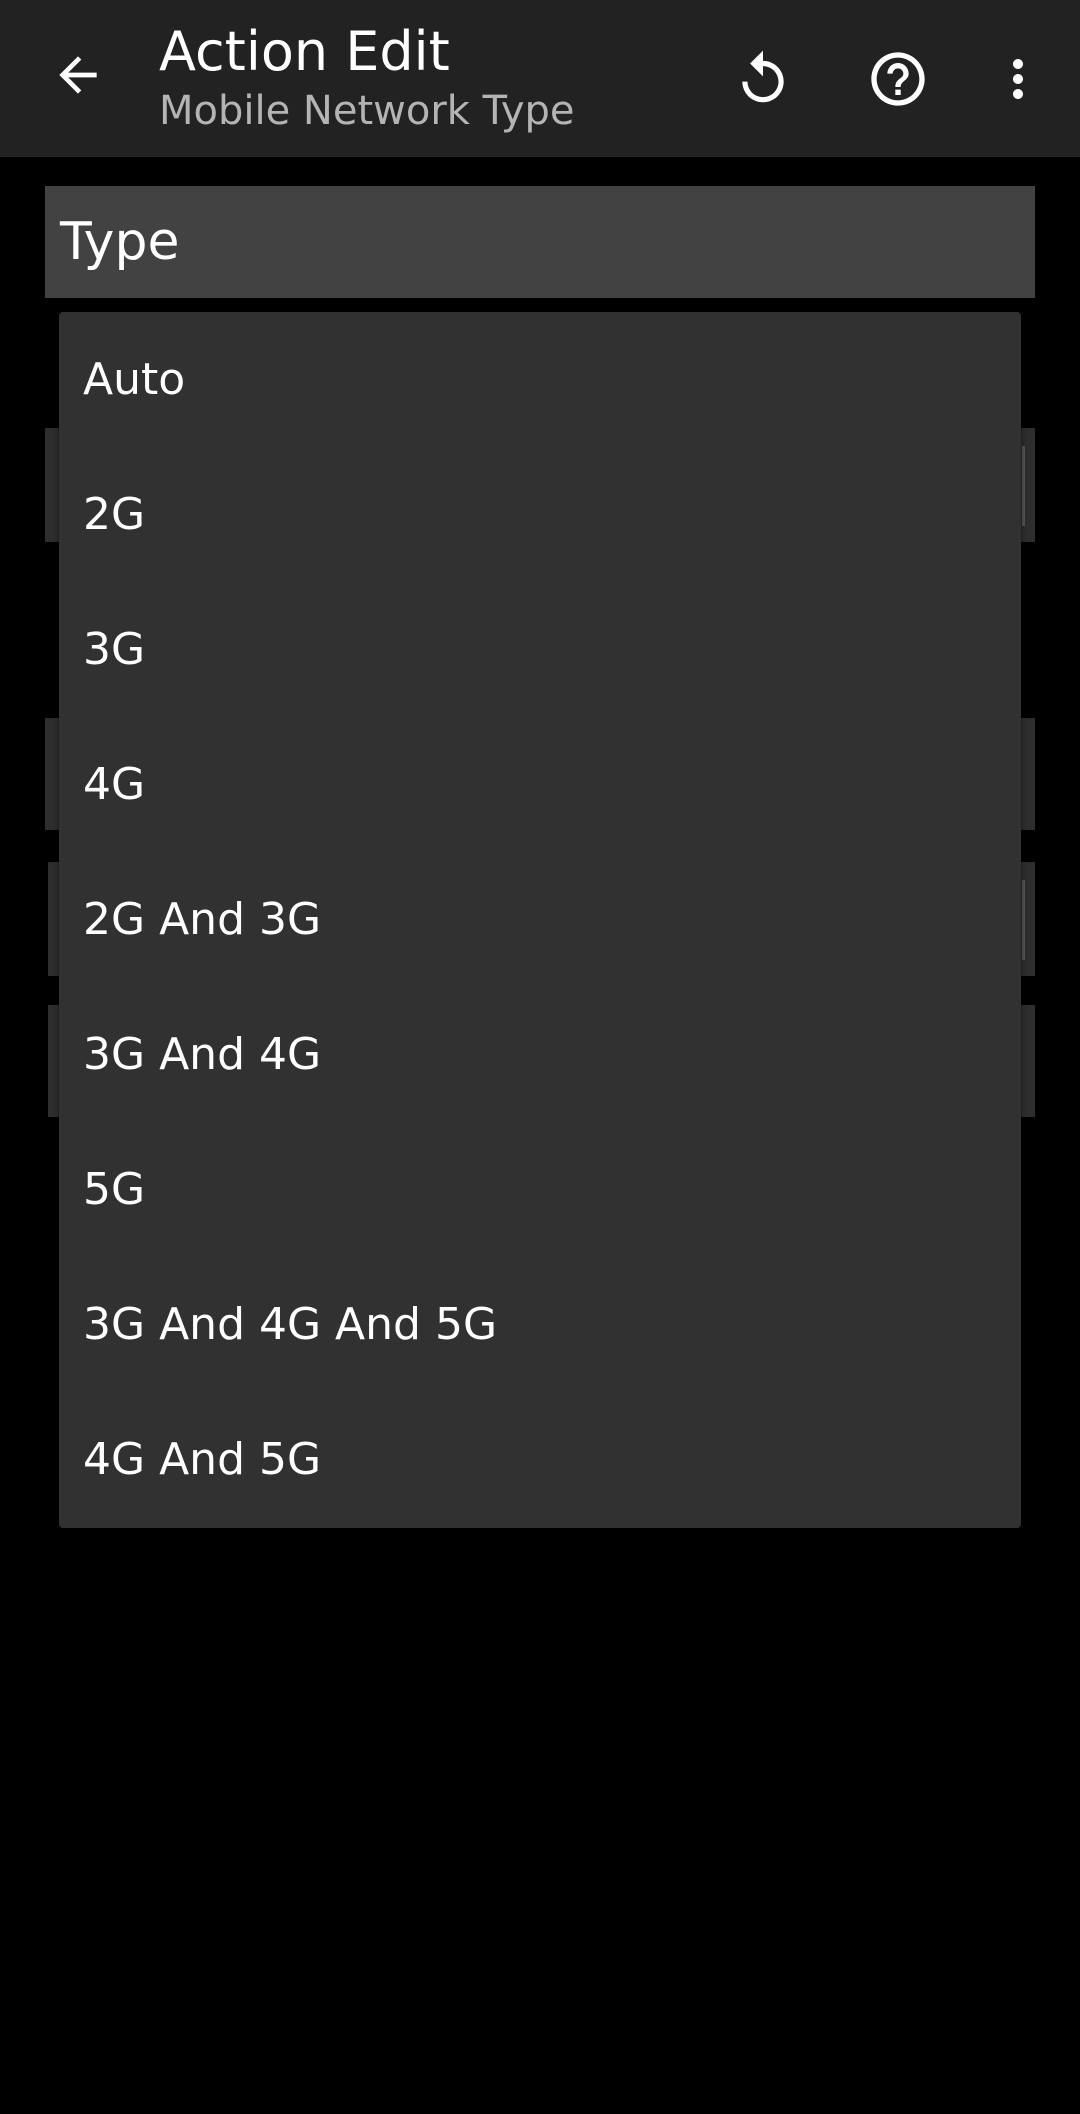 The width and height of the screenshot is (1080, 2114). Describe the element at coordinates (304, 51) in the screenshot. I see `page-title: Action Edit` at that location.